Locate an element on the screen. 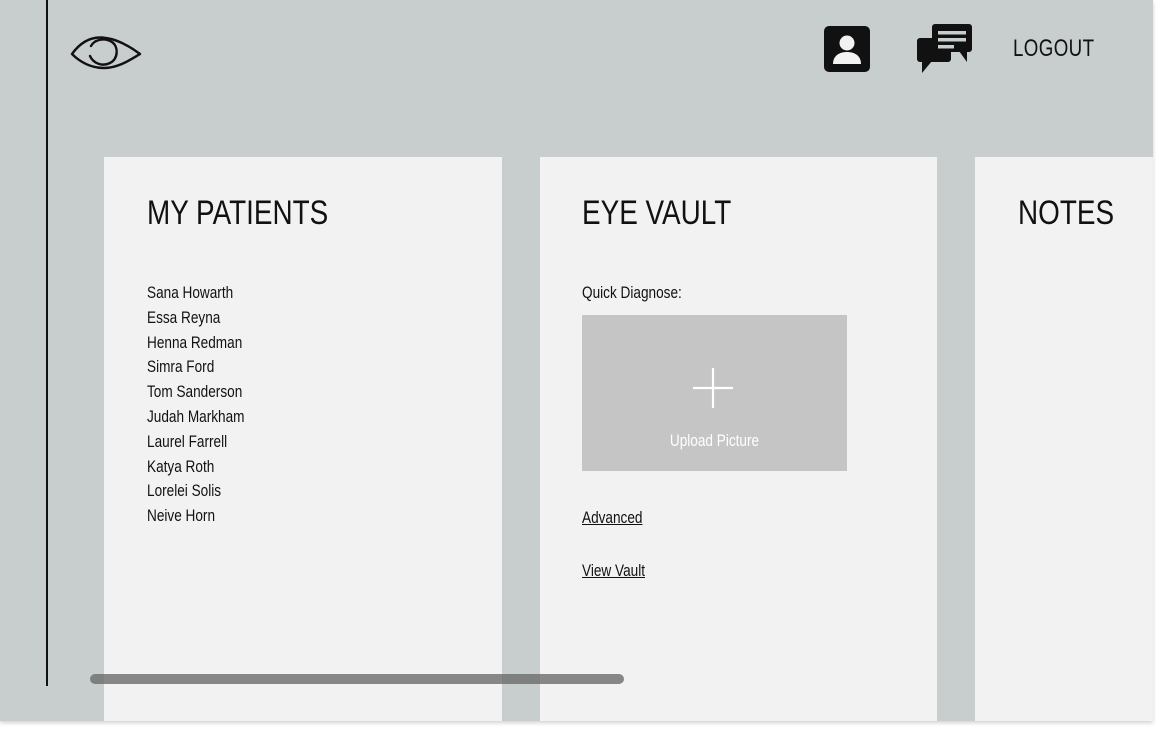 Image resolution: width=1157 pixels, height=729 pixels. patient-item: Katya Roth is located at coordinates (196, 467).